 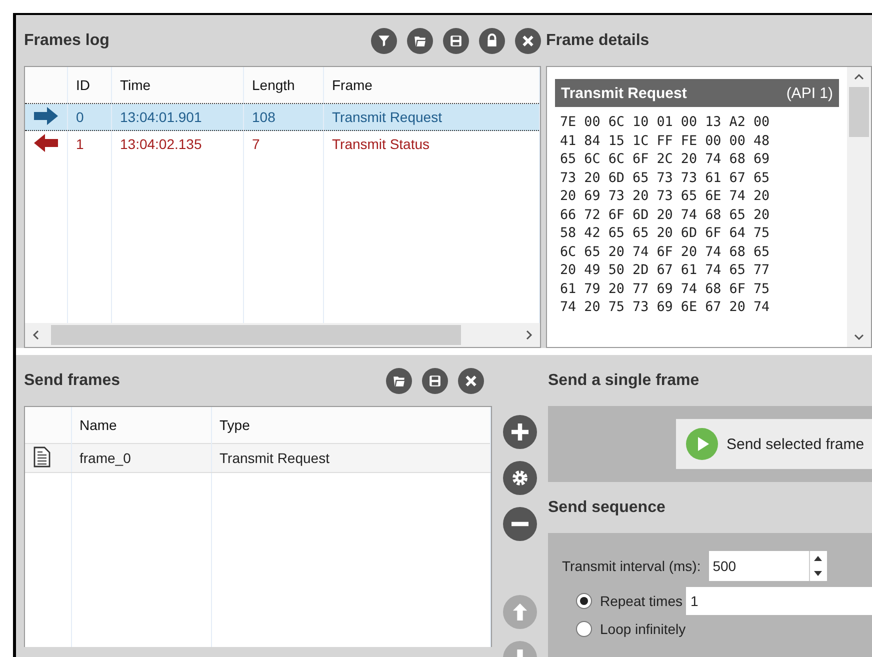 What do you see at coordinates (432, 85) in the screenshot?
I see `column-header: Frame` at bounding box center [432, 85].